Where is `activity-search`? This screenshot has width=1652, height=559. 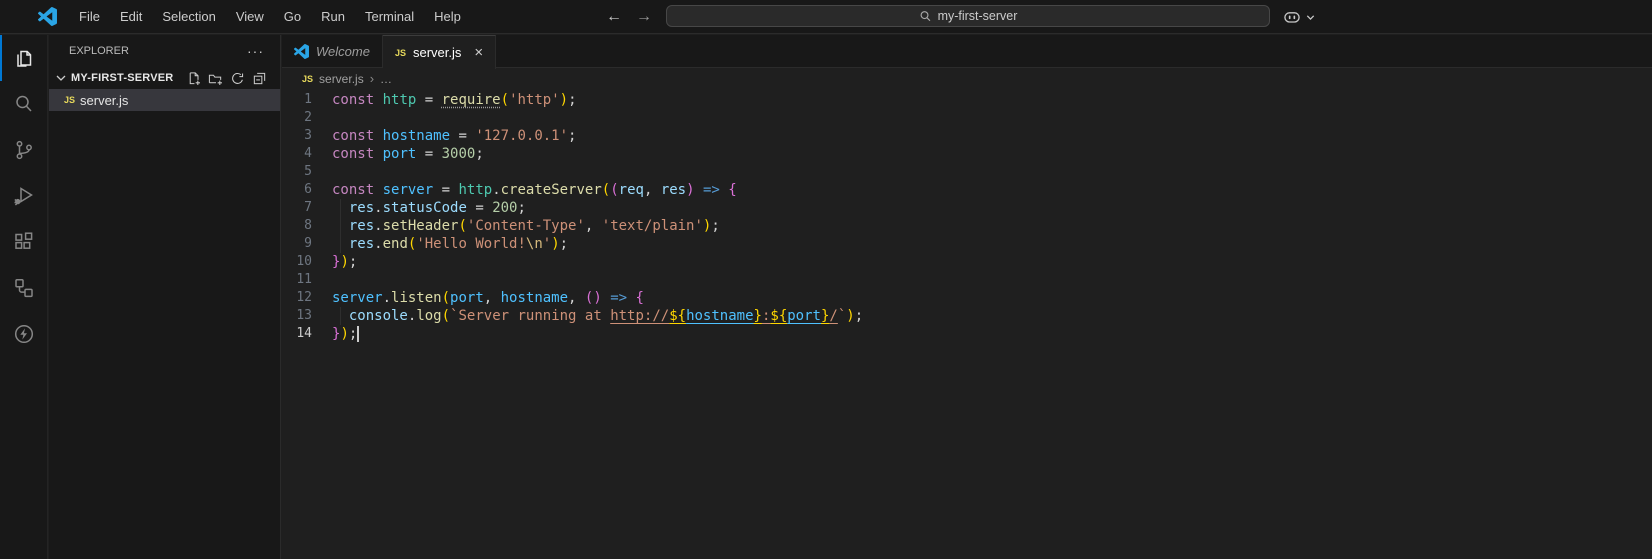
activity-search is located at coordinates (24, 104).